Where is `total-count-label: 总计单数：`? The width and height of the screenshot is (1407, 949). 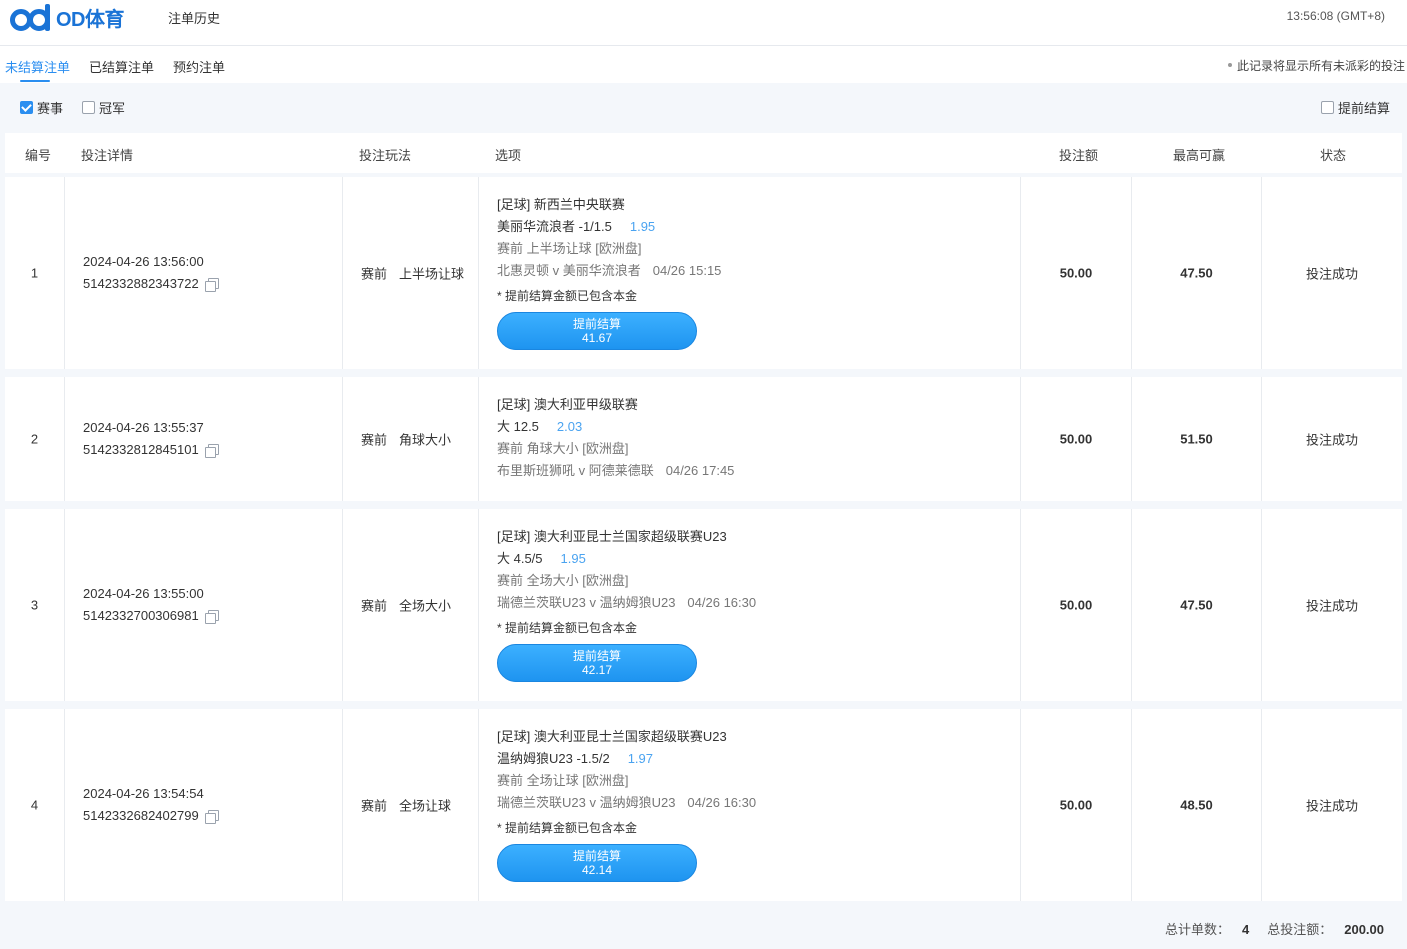
total-count-label: 总计单数： is located at coordinates (1197, 929).